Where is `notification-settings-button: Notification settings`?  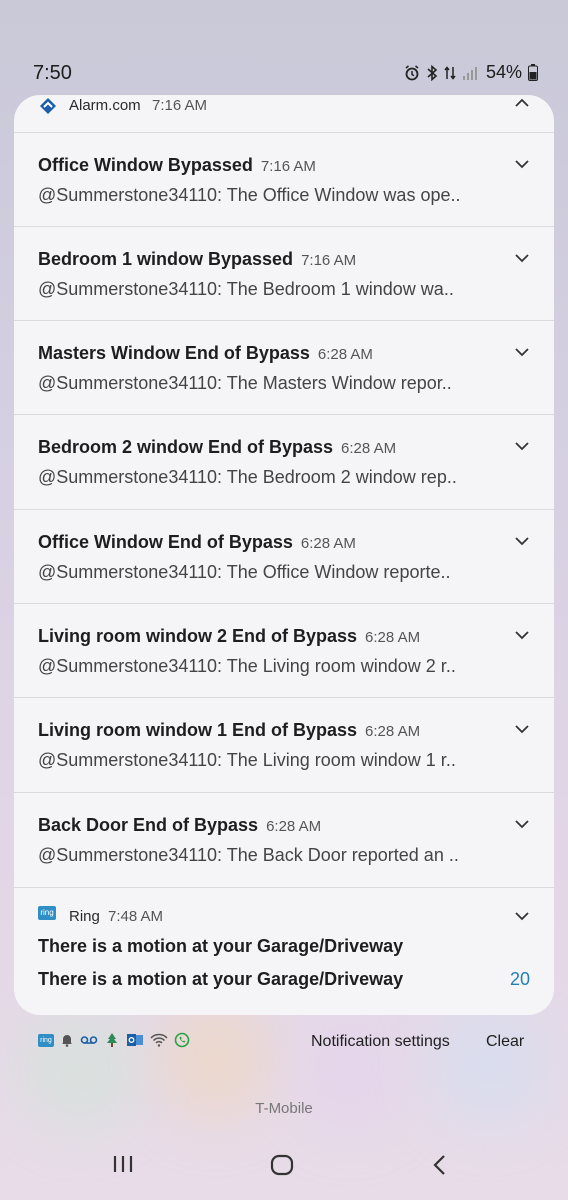
notification-settings-button: Notification settings is located at coordinates (380, 1042).